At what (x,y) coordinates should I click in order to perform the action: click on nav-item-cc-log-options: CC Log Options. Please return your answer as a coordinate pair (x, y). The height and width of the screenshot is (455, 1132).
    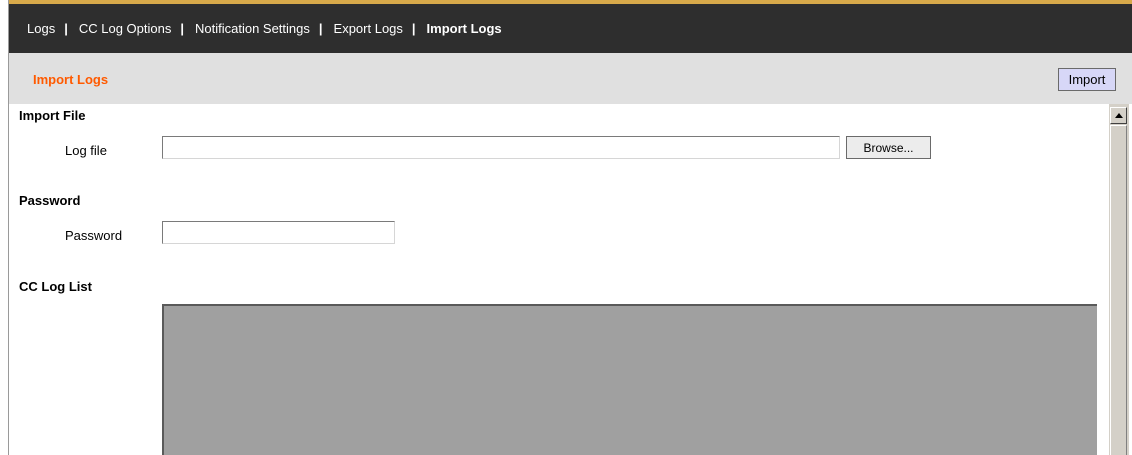
    Looking at the image, I should click on (125, 28).